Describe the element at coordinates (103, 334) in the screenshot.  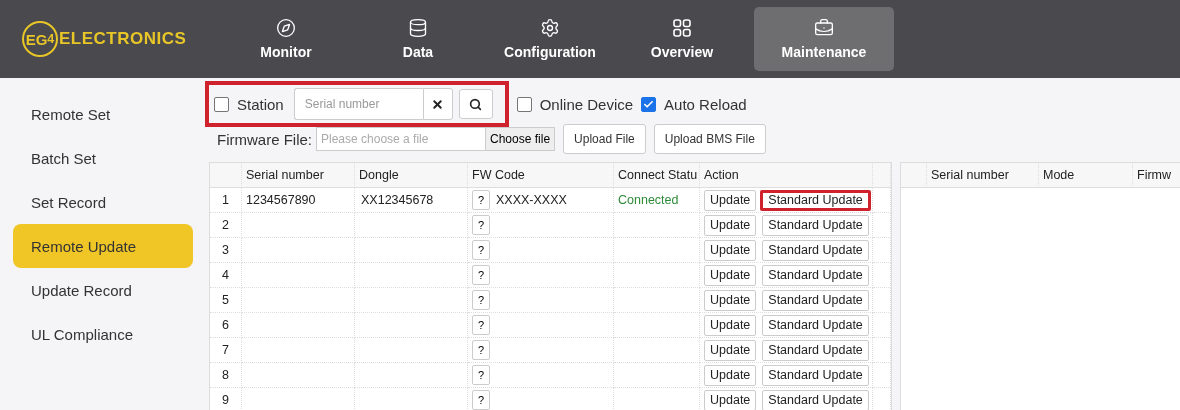
I see `sidebar-item: UL Compliance` at that location.